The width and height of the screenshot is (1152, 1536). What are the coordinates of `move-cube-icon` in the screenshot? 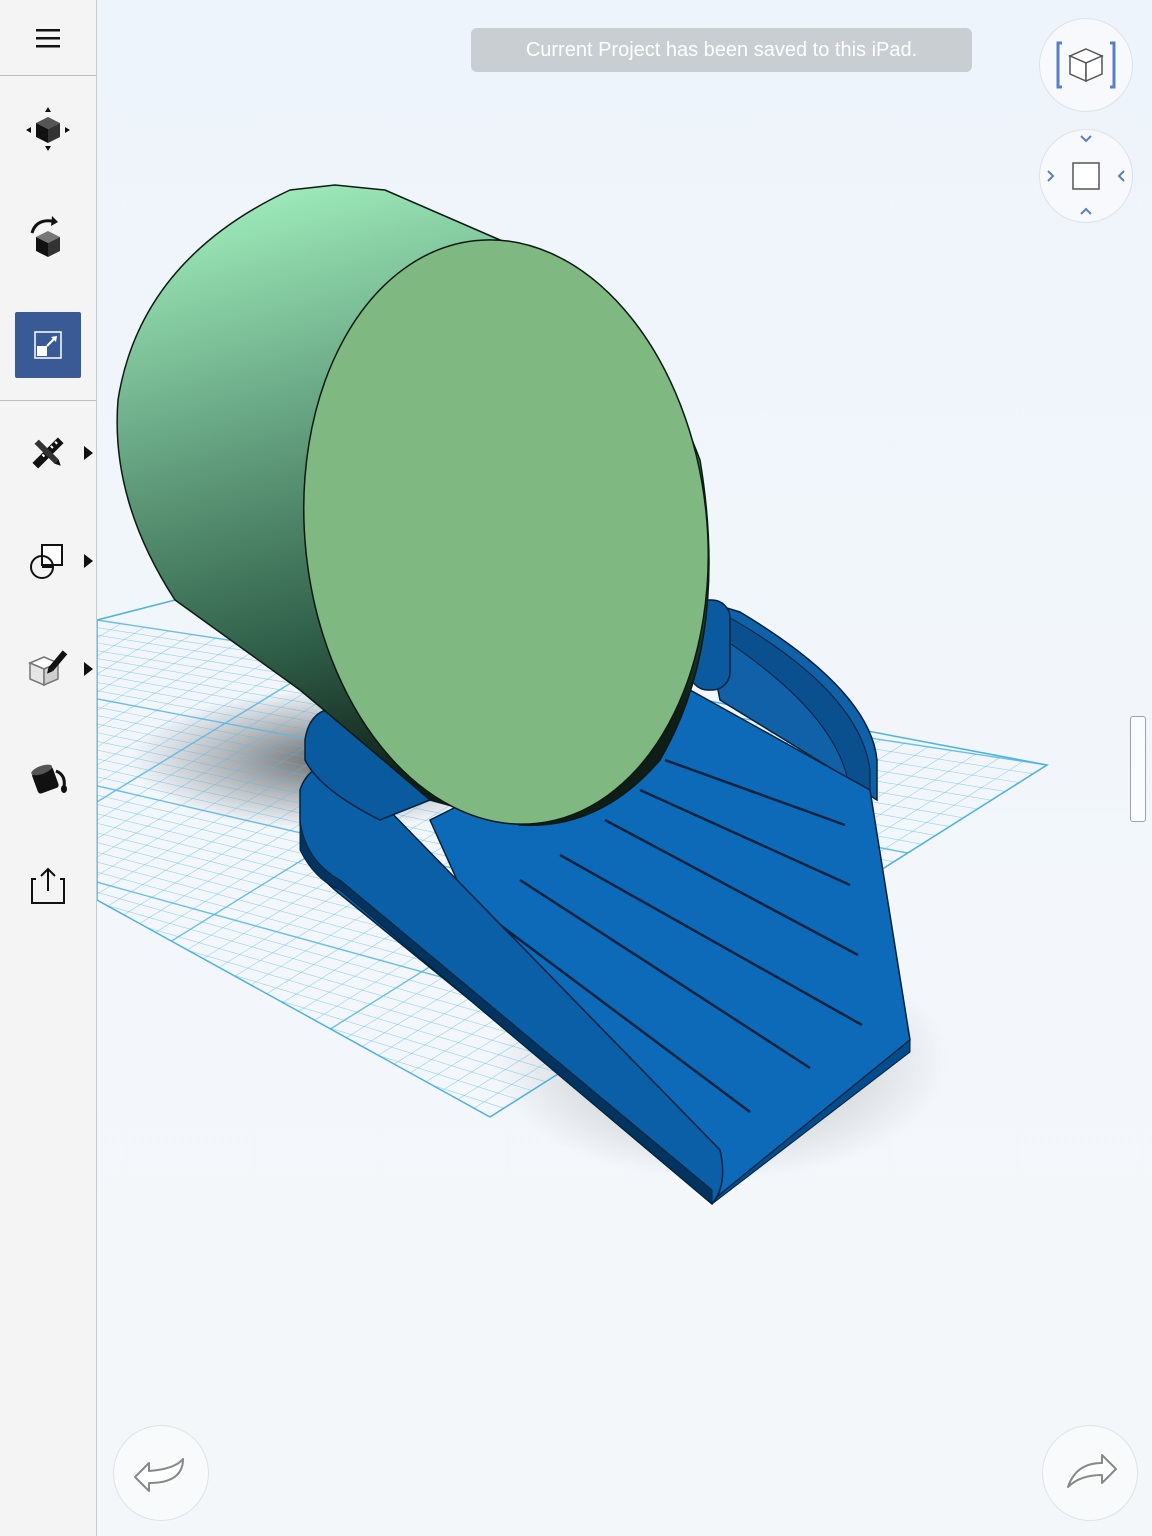 It's located at (48, 129).